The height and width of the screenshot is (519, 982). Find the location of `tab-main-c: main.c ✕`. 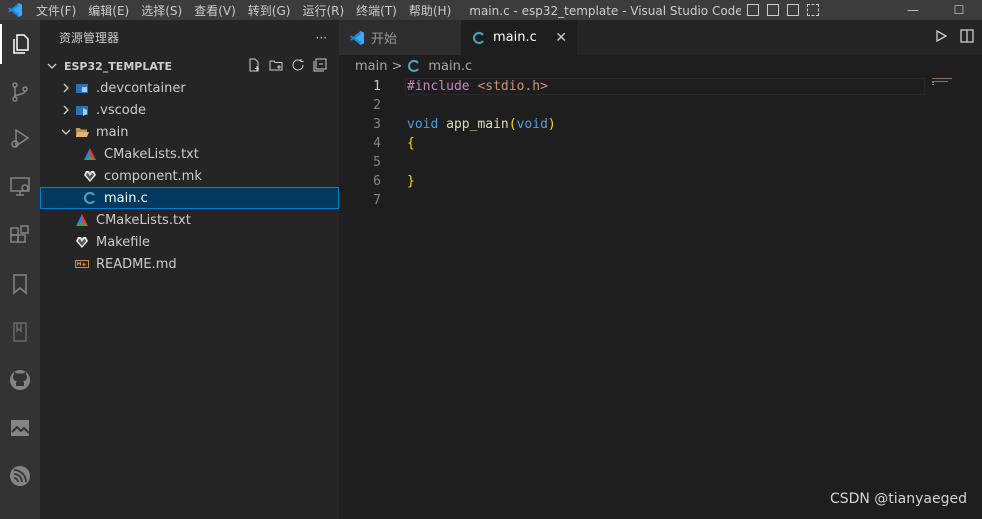

tab-main-c: main.c ✕ is located at coordinates (519, 37).